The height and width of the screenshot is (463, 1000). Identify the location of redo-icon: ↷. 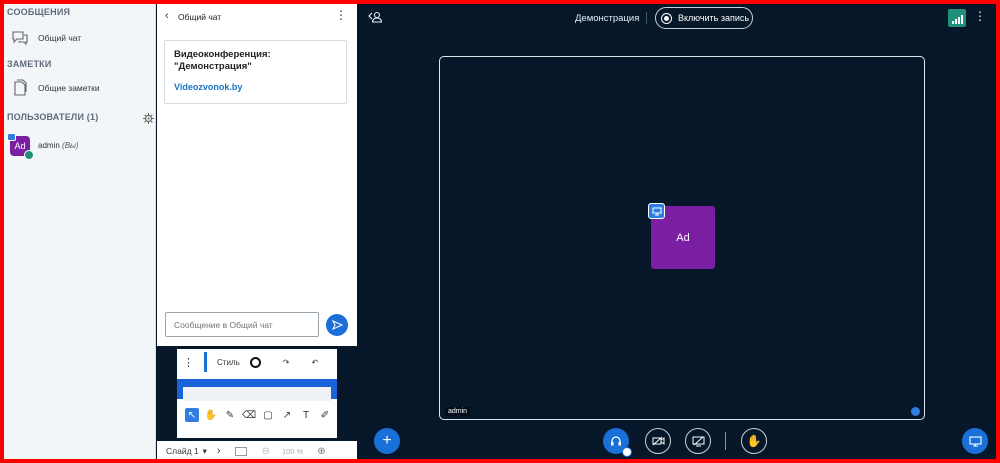
(286, 362).